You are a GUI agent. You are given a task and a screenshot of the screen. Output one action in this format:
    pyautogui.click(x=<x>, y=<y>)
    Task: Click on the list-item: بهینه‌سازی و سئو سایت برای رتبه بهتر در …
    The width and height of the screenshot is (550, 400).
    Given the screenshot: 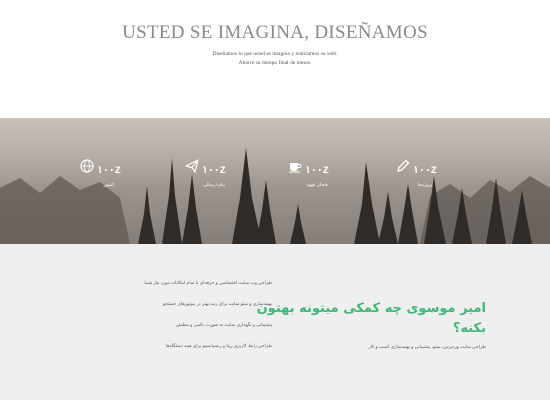 What is the action you would take?
    pyautogui.click(x=217, y=303)
    